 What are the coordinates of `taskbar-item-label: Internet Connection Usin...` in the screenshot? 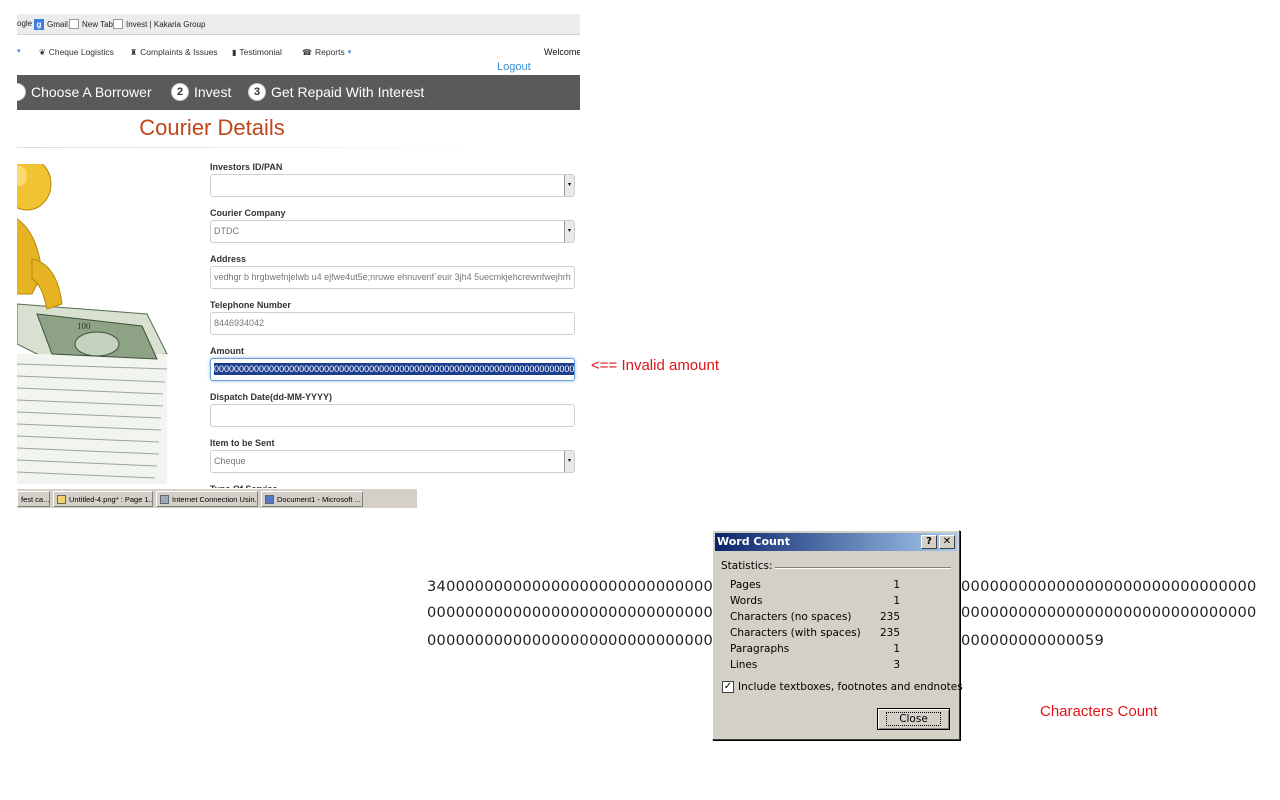 It's located at (215, 499).